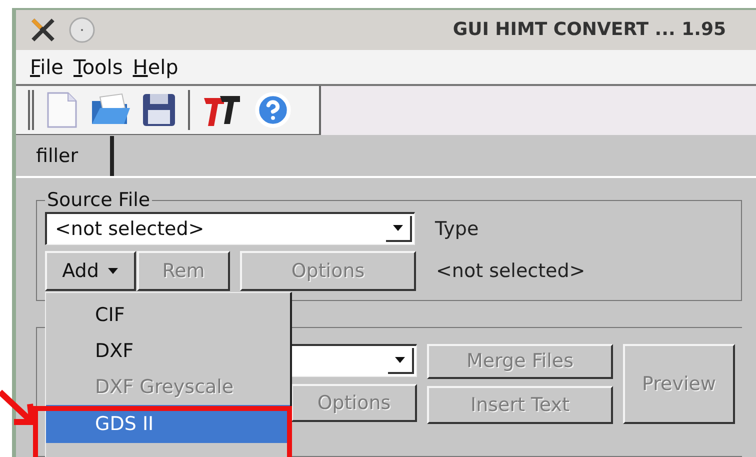  Describe the element at coordinates (90, 271) in the screenshot. I see `add-menu-button: Add` at that location.